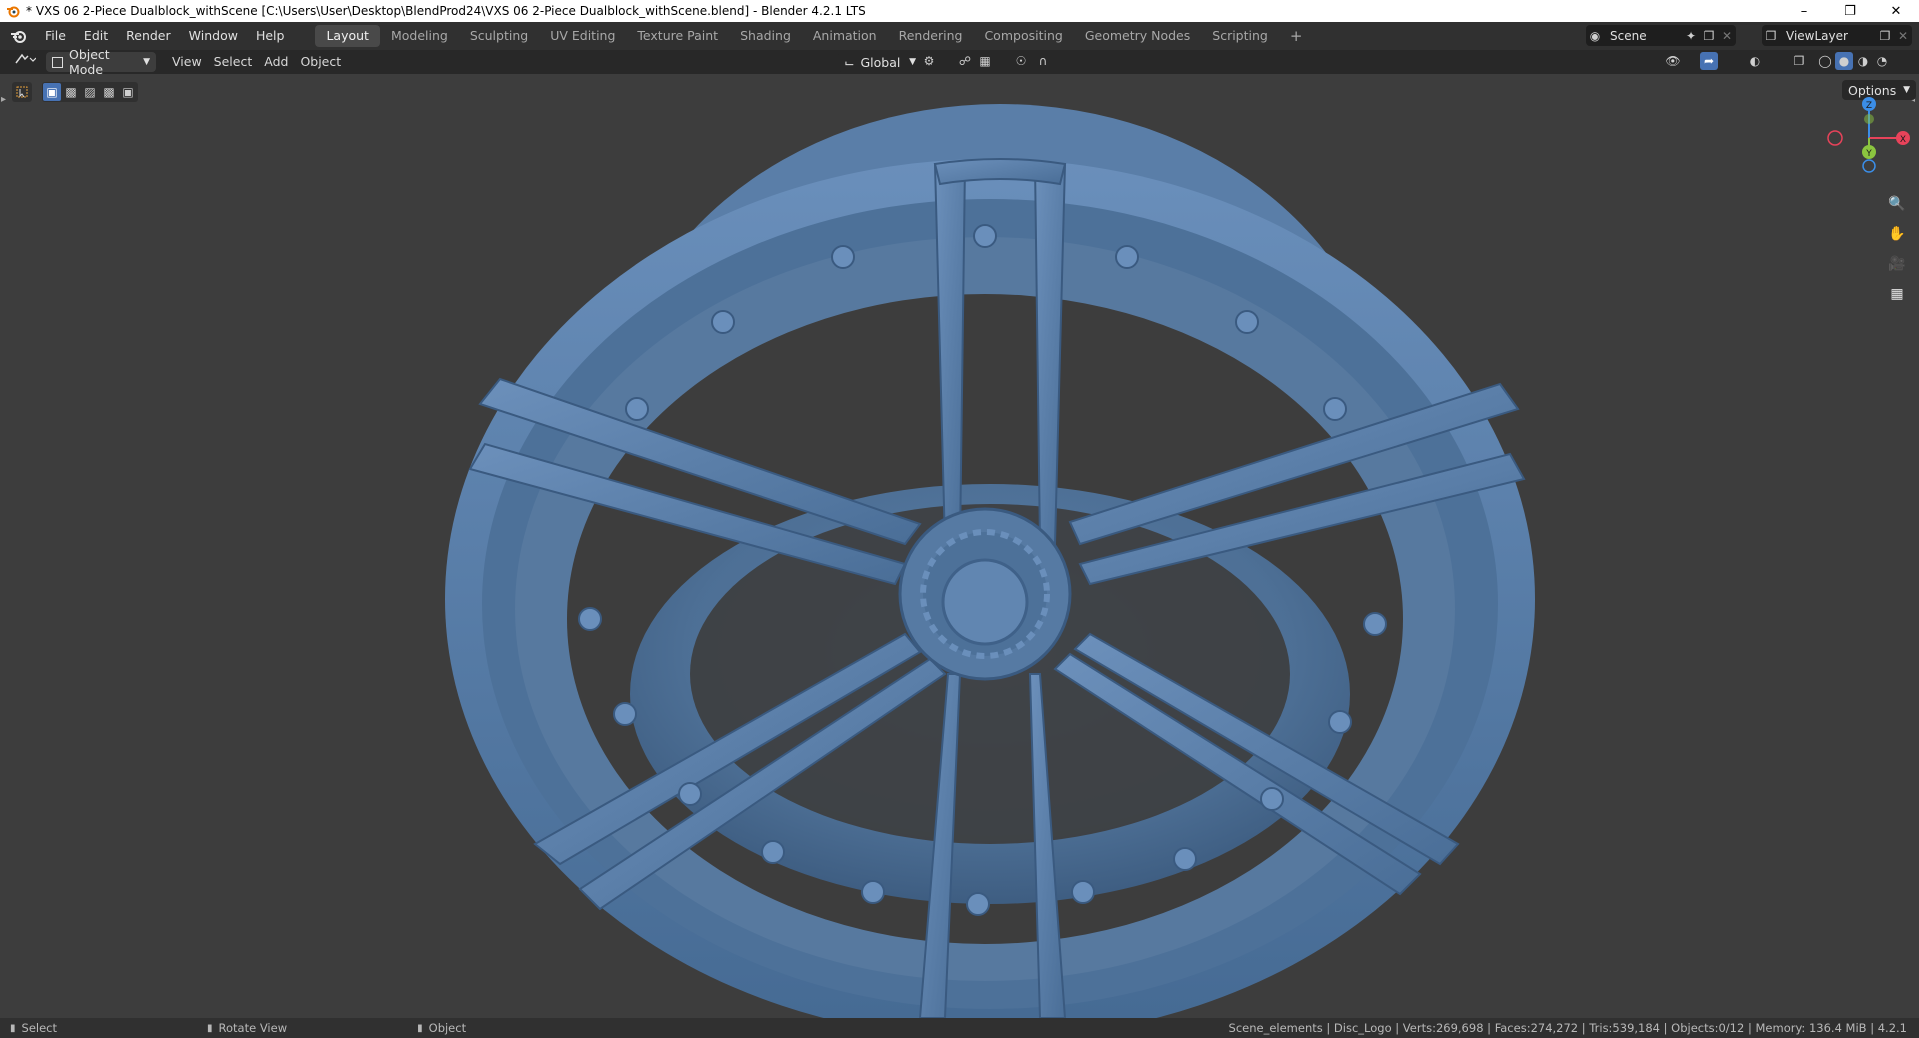 The height and width of the screenshot is (1038, 1919). I want to click on menu-help: Help, so click(270, 36).